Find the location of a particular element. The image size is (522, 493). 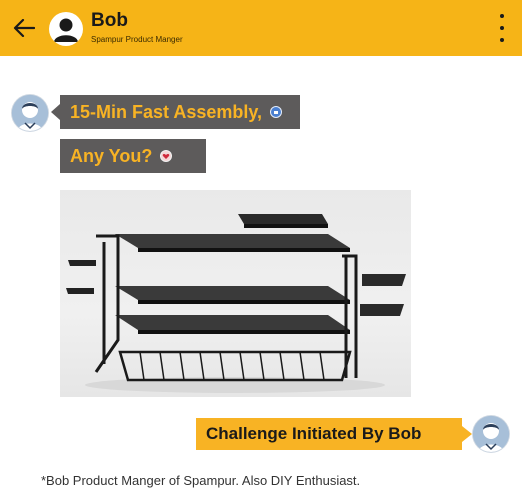

sender-avatar is located at coordinates (30, 113).